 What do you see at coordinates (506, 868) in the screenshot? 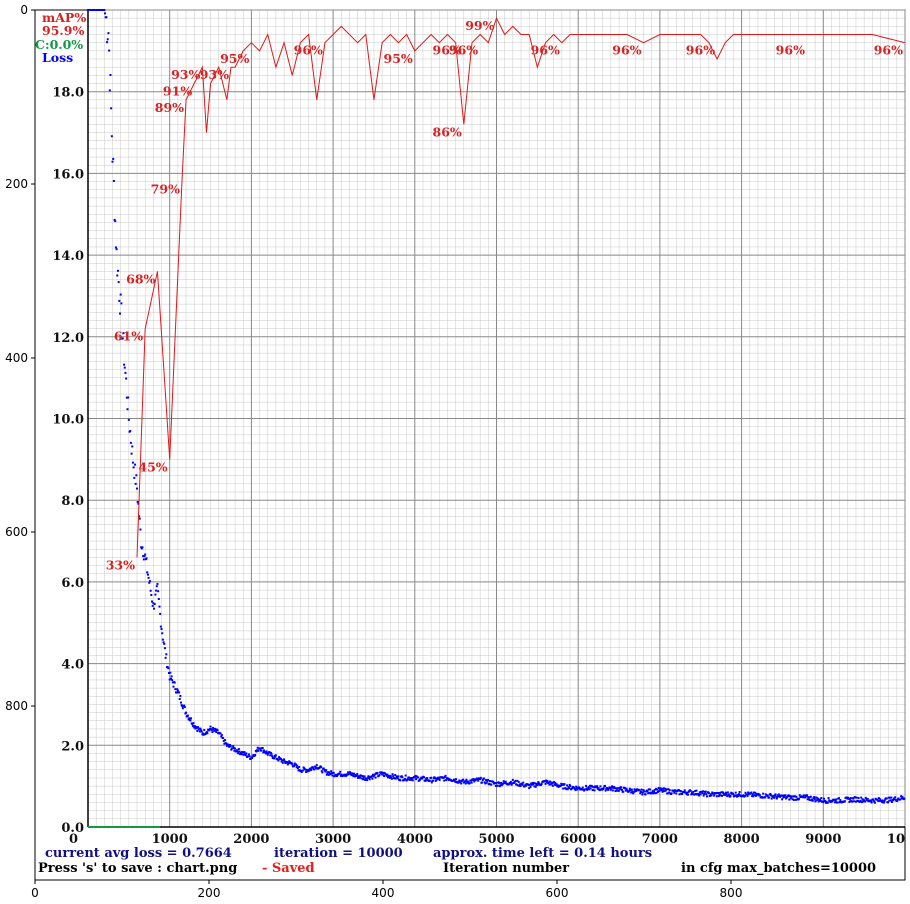
I see `x-axis-label: Iteration number` at bounding box center [506, 868].